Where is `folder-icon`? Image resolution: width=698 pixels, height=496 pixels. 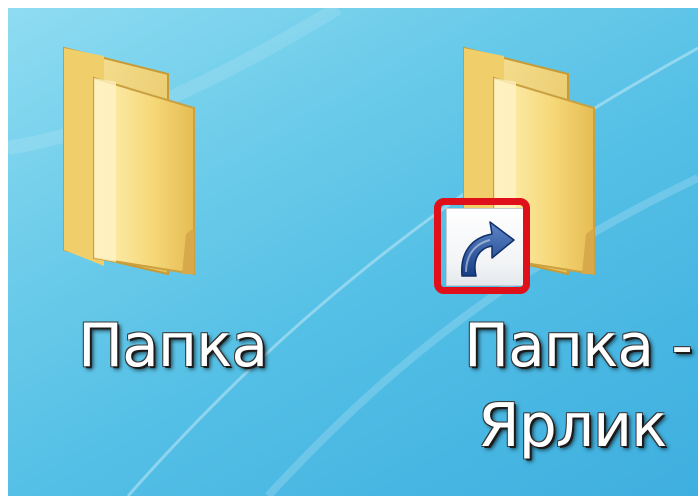 folder-icon is located at coordinates (129, 161).